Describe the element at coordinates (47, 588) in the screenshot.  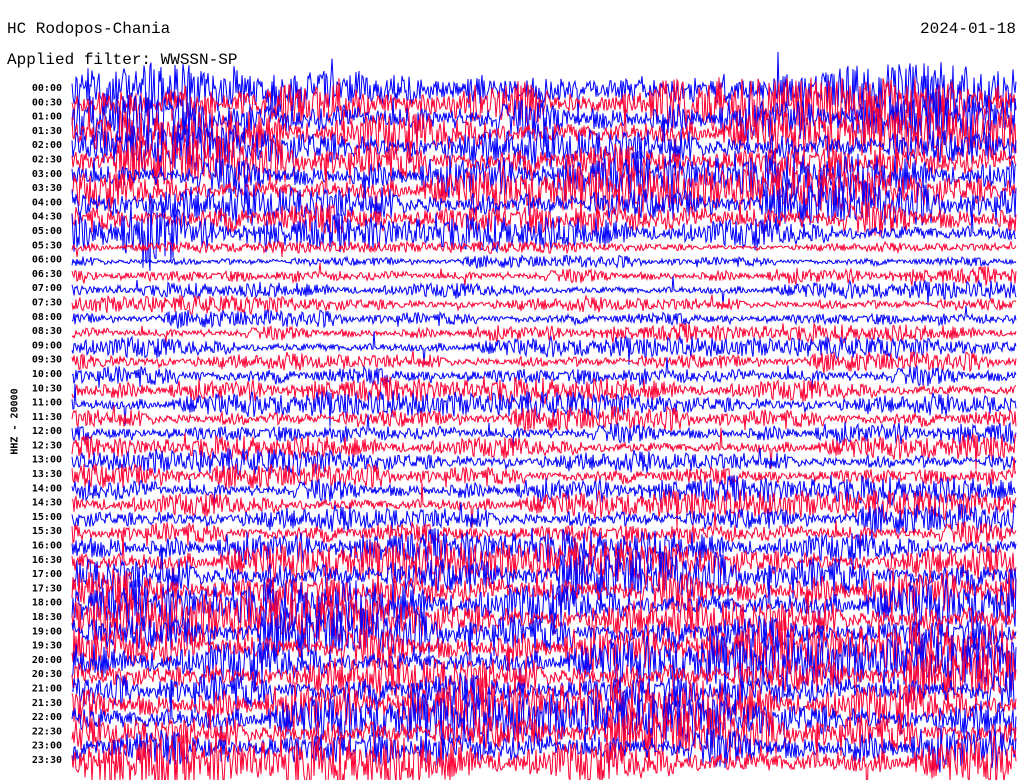
I see `time-label: 17:30` at that location.